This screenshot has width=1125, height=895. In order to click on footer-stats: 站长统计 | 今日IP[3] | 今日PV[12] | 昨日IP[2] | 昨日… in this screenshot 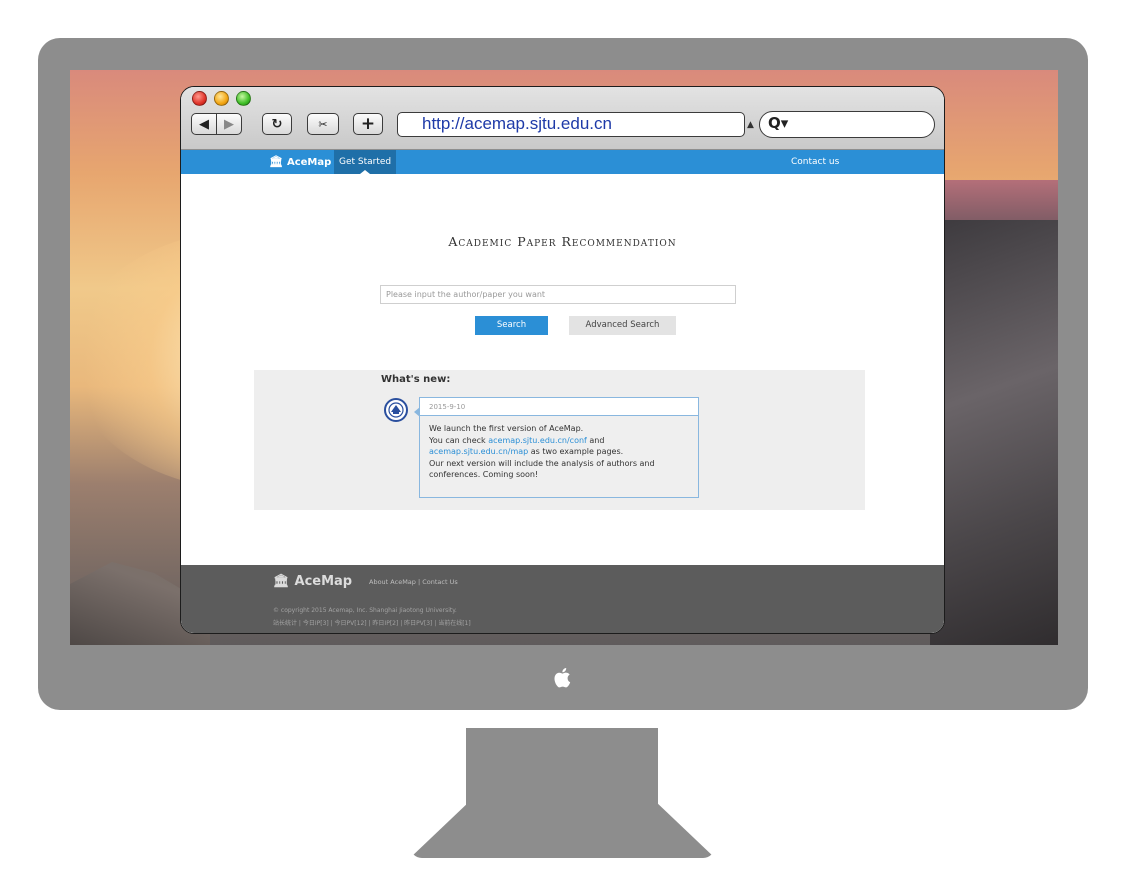, I will do `click(372, 623)`.